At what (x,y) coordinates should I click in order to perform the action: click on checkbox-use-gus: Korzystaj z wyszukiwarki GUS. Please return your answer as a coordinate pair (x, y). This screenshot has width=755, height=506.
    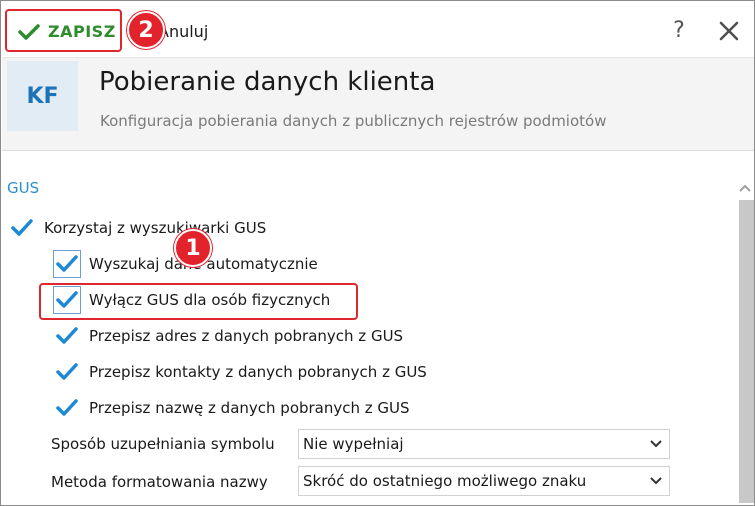
    Looking at the image, I should click on (137, 228).